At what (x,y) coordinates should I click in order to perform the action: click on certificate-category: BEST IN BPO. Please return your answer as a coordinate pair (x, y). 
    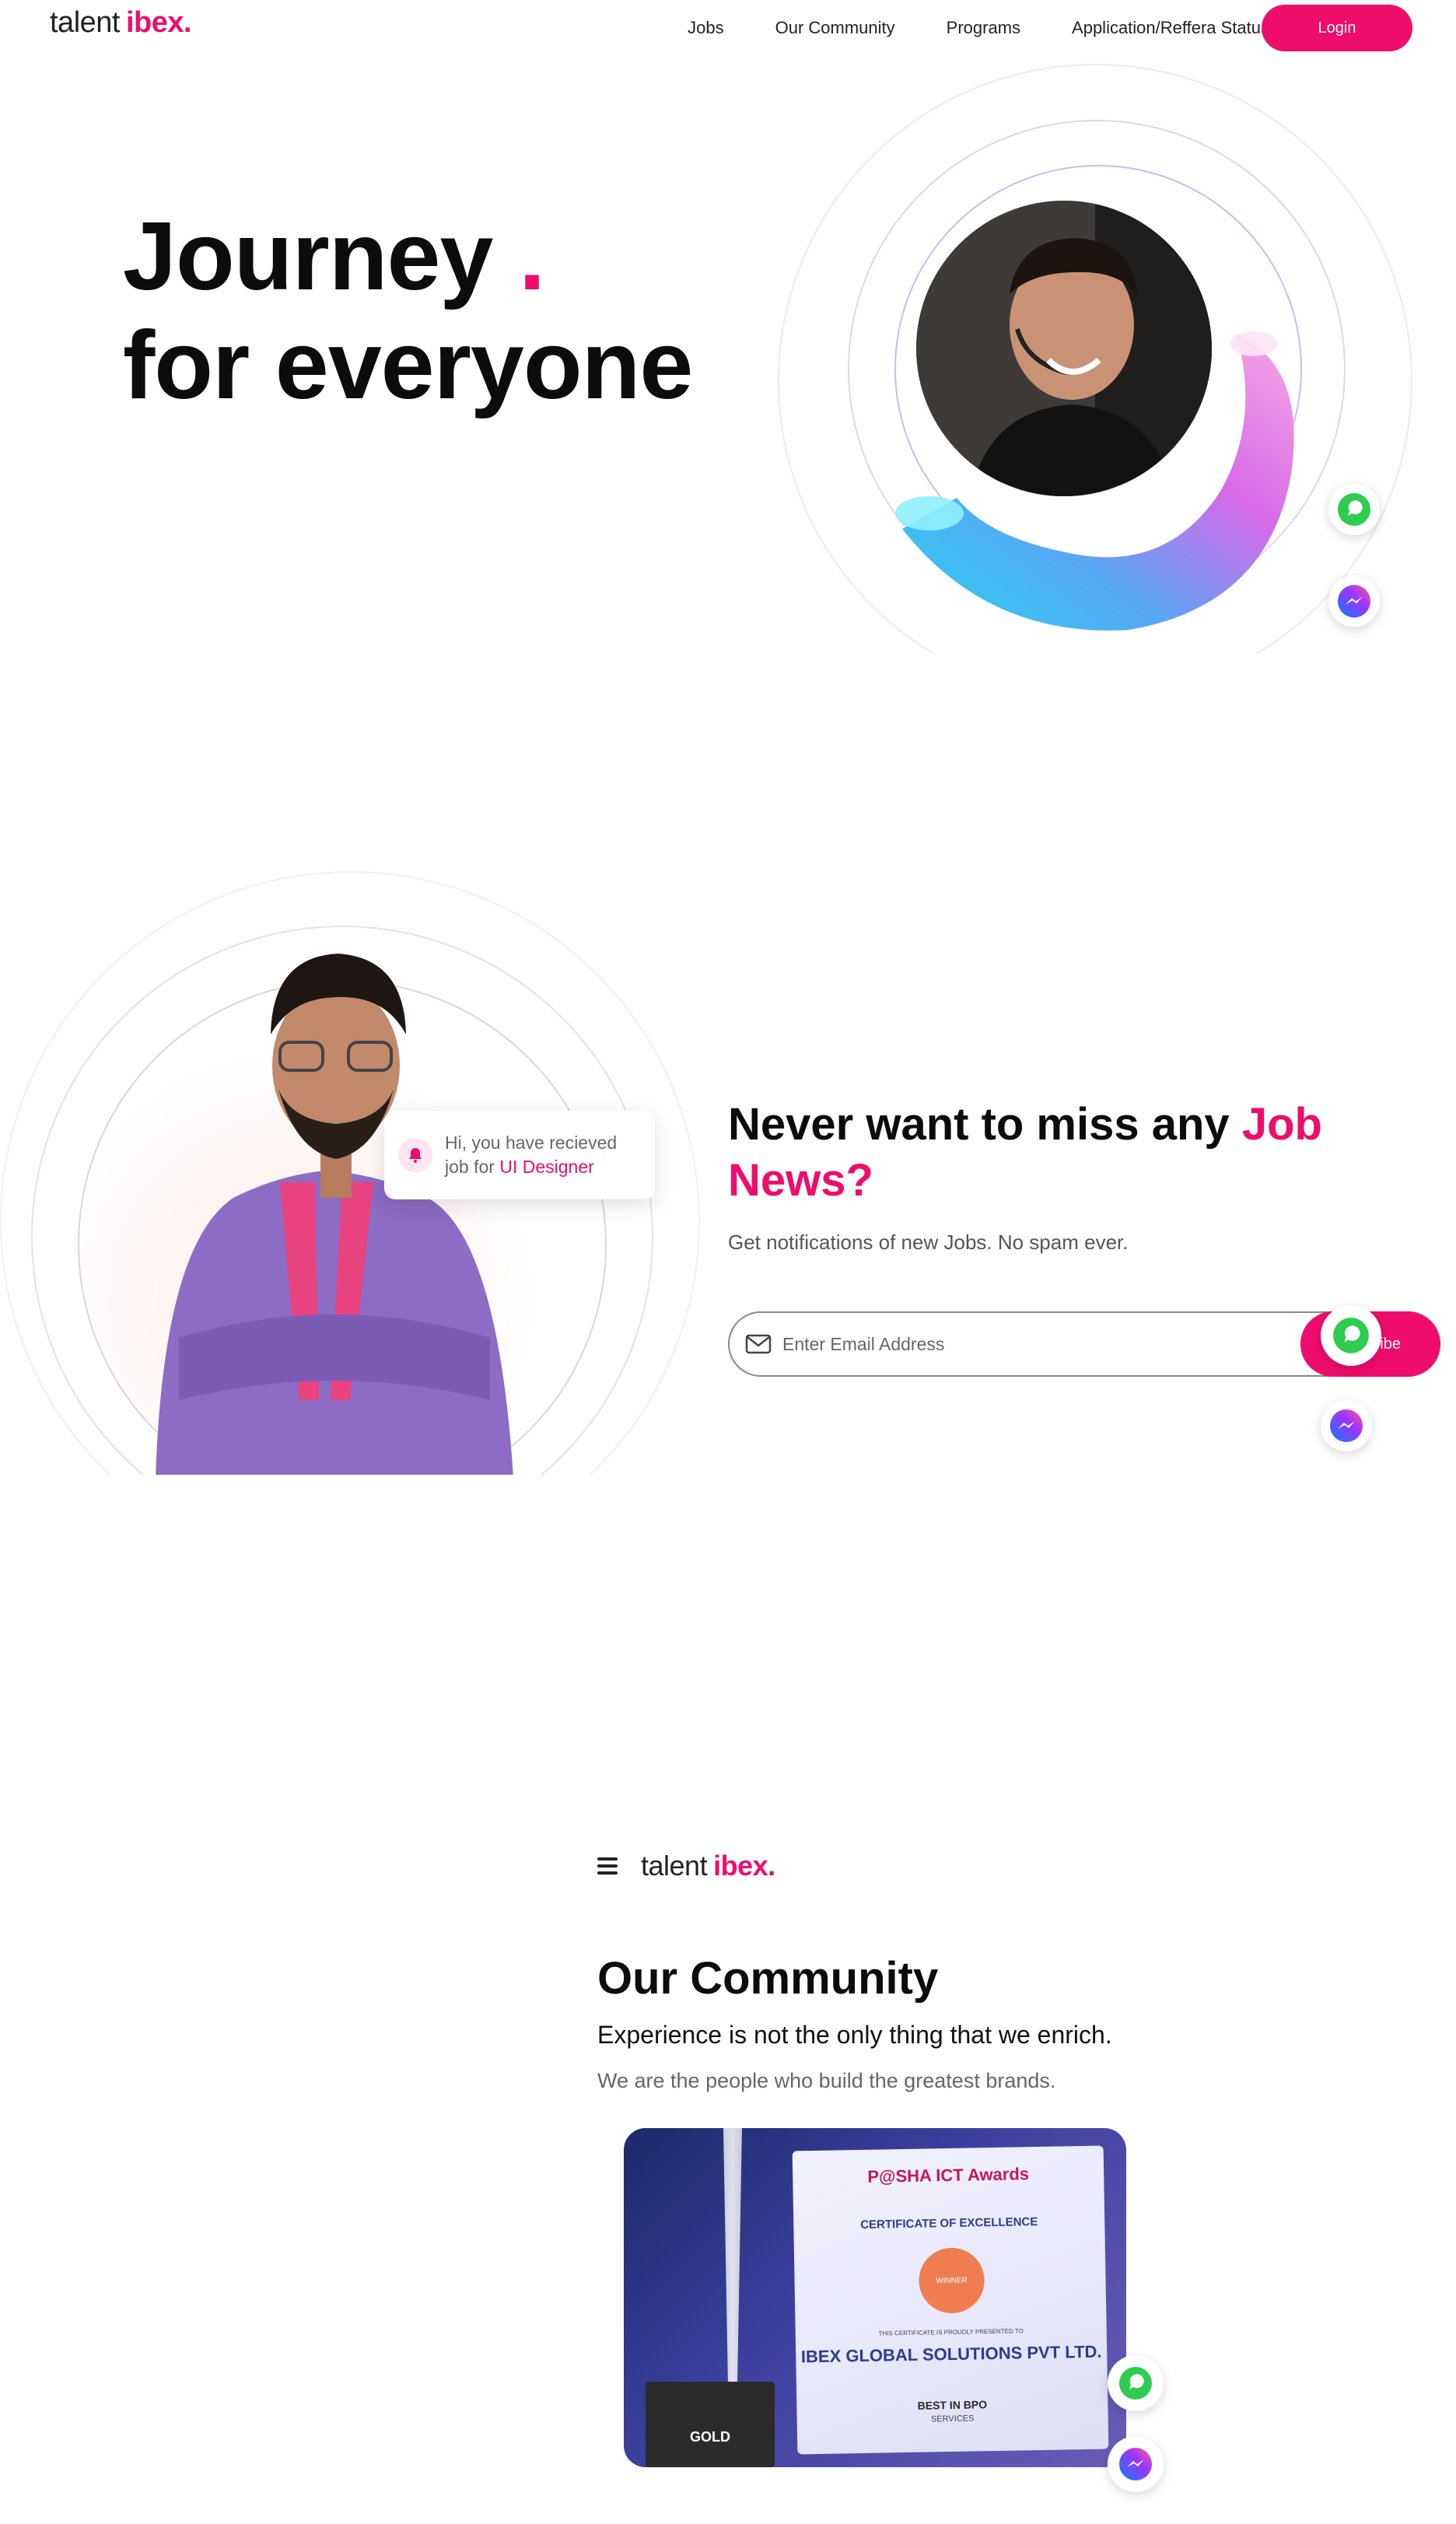
    Looking at the image, I should click on (953, 2405).